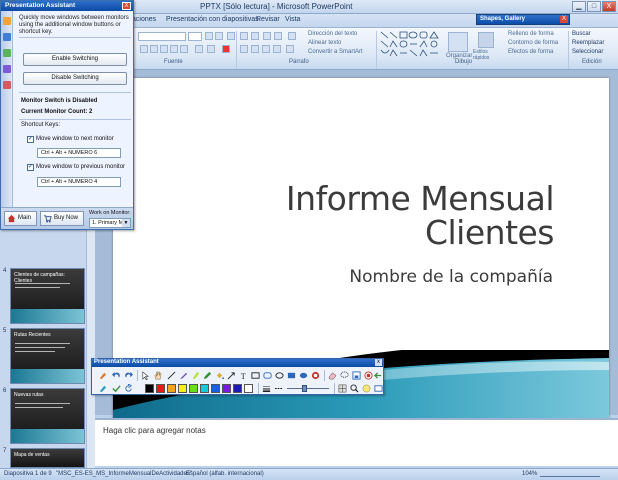  I want to click on magnifier-icon, so click(354, 388).